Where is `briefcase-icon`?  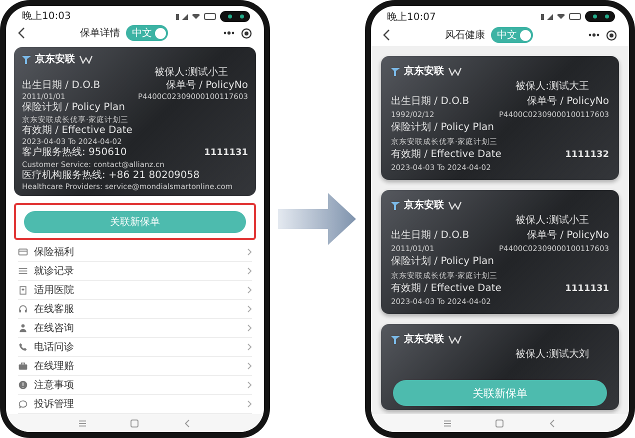 briefcase-icon is located at coordinates (23, 366).